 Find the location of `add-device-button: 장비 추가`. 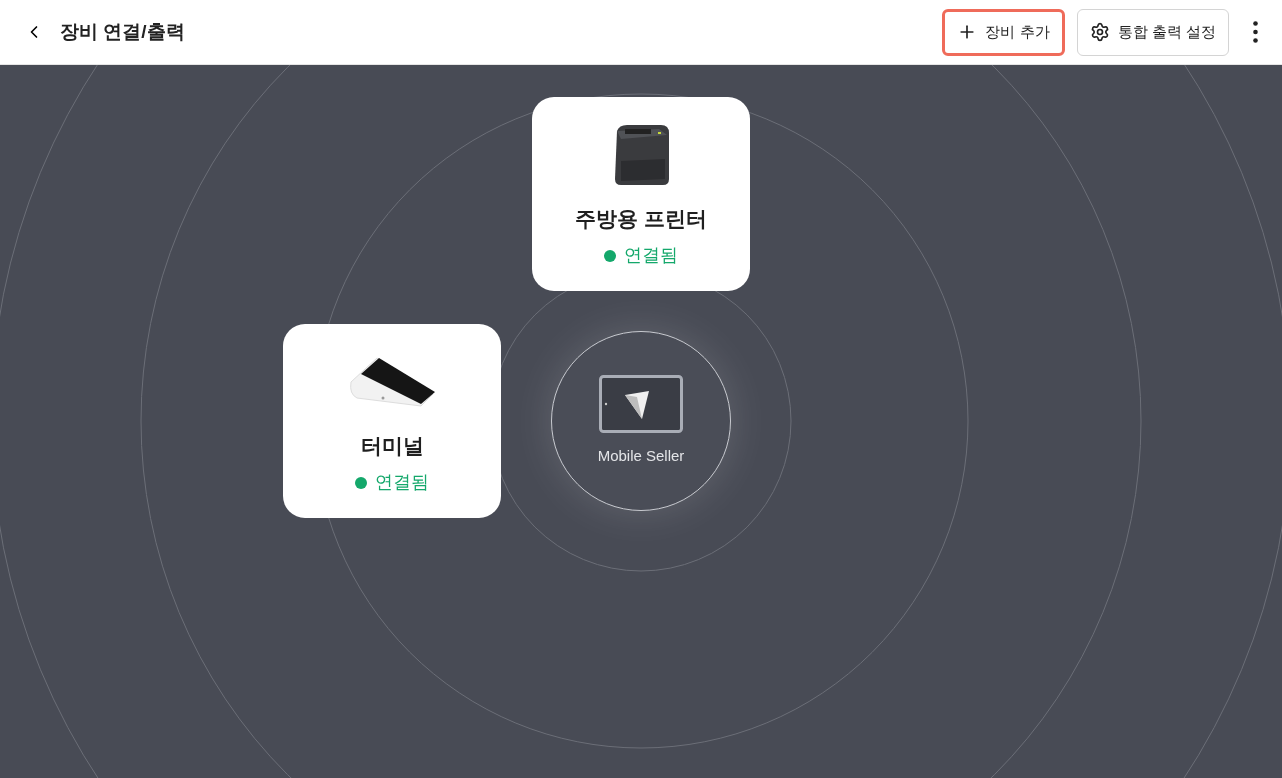

add-device-button: 장비 추가 is located at coordinates (1003, 32).